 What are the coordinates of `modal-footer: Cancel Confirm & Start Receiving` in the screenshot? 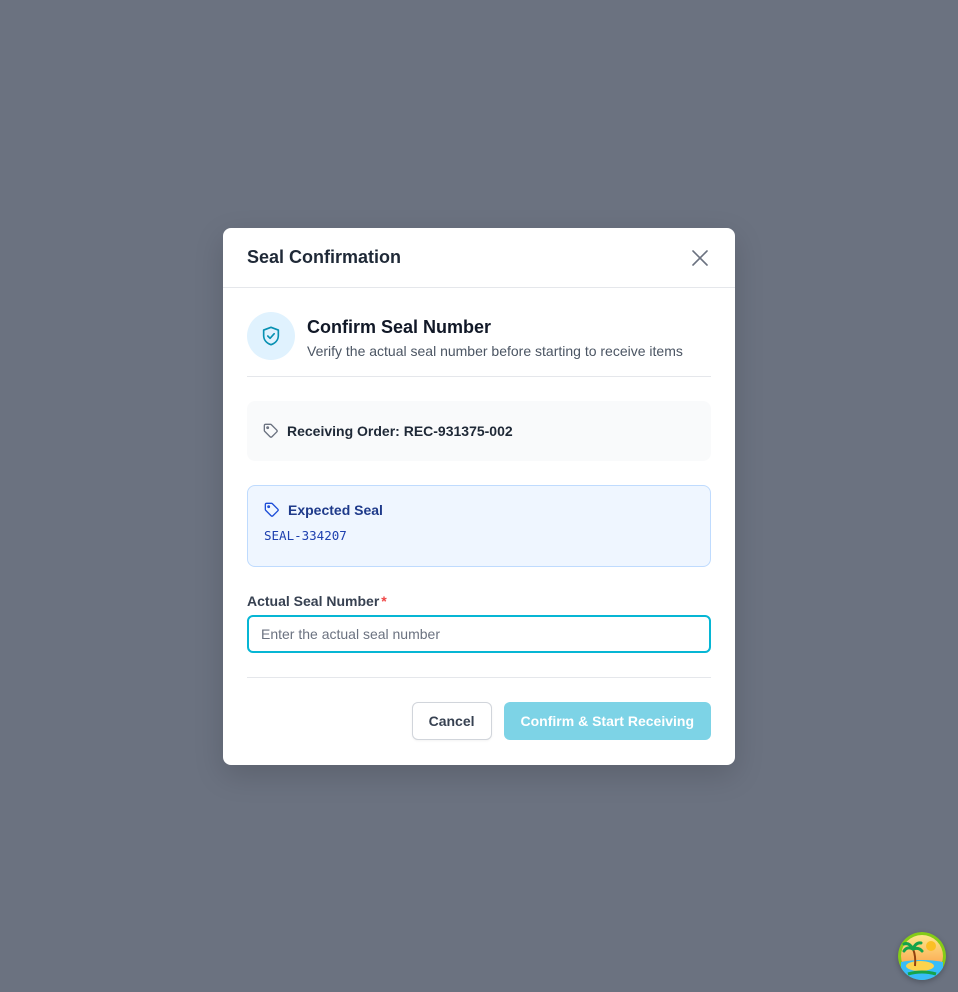 It's located at (479, 708).